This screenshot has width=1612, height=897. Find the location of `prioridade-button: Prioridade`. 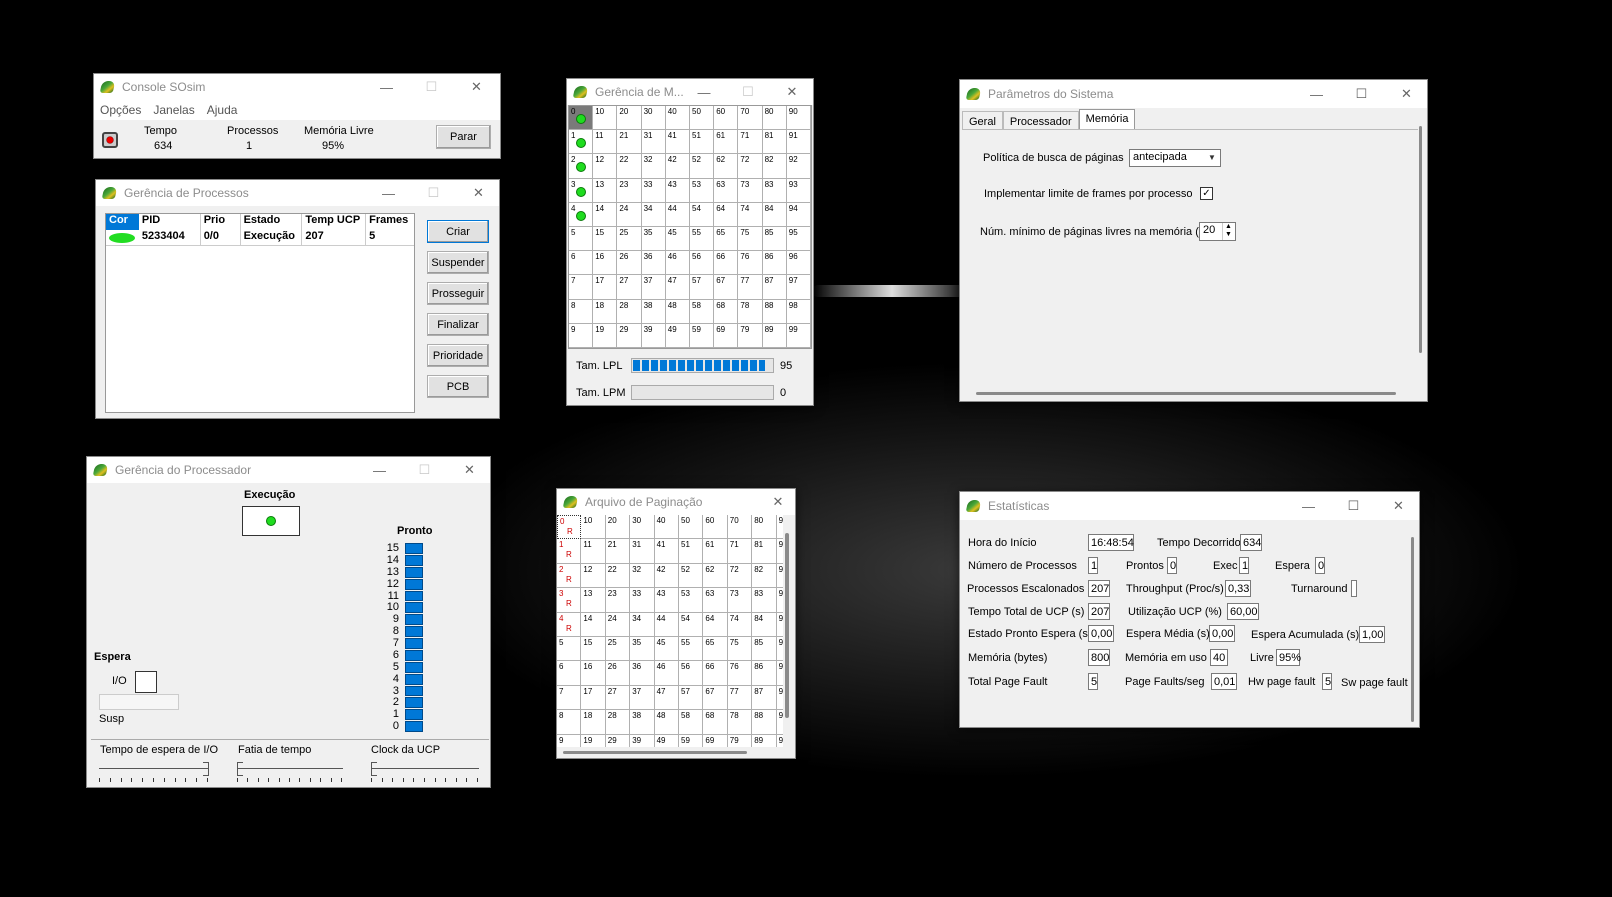

prioridade-button: Prioridade is located at coordinates (458, 355).